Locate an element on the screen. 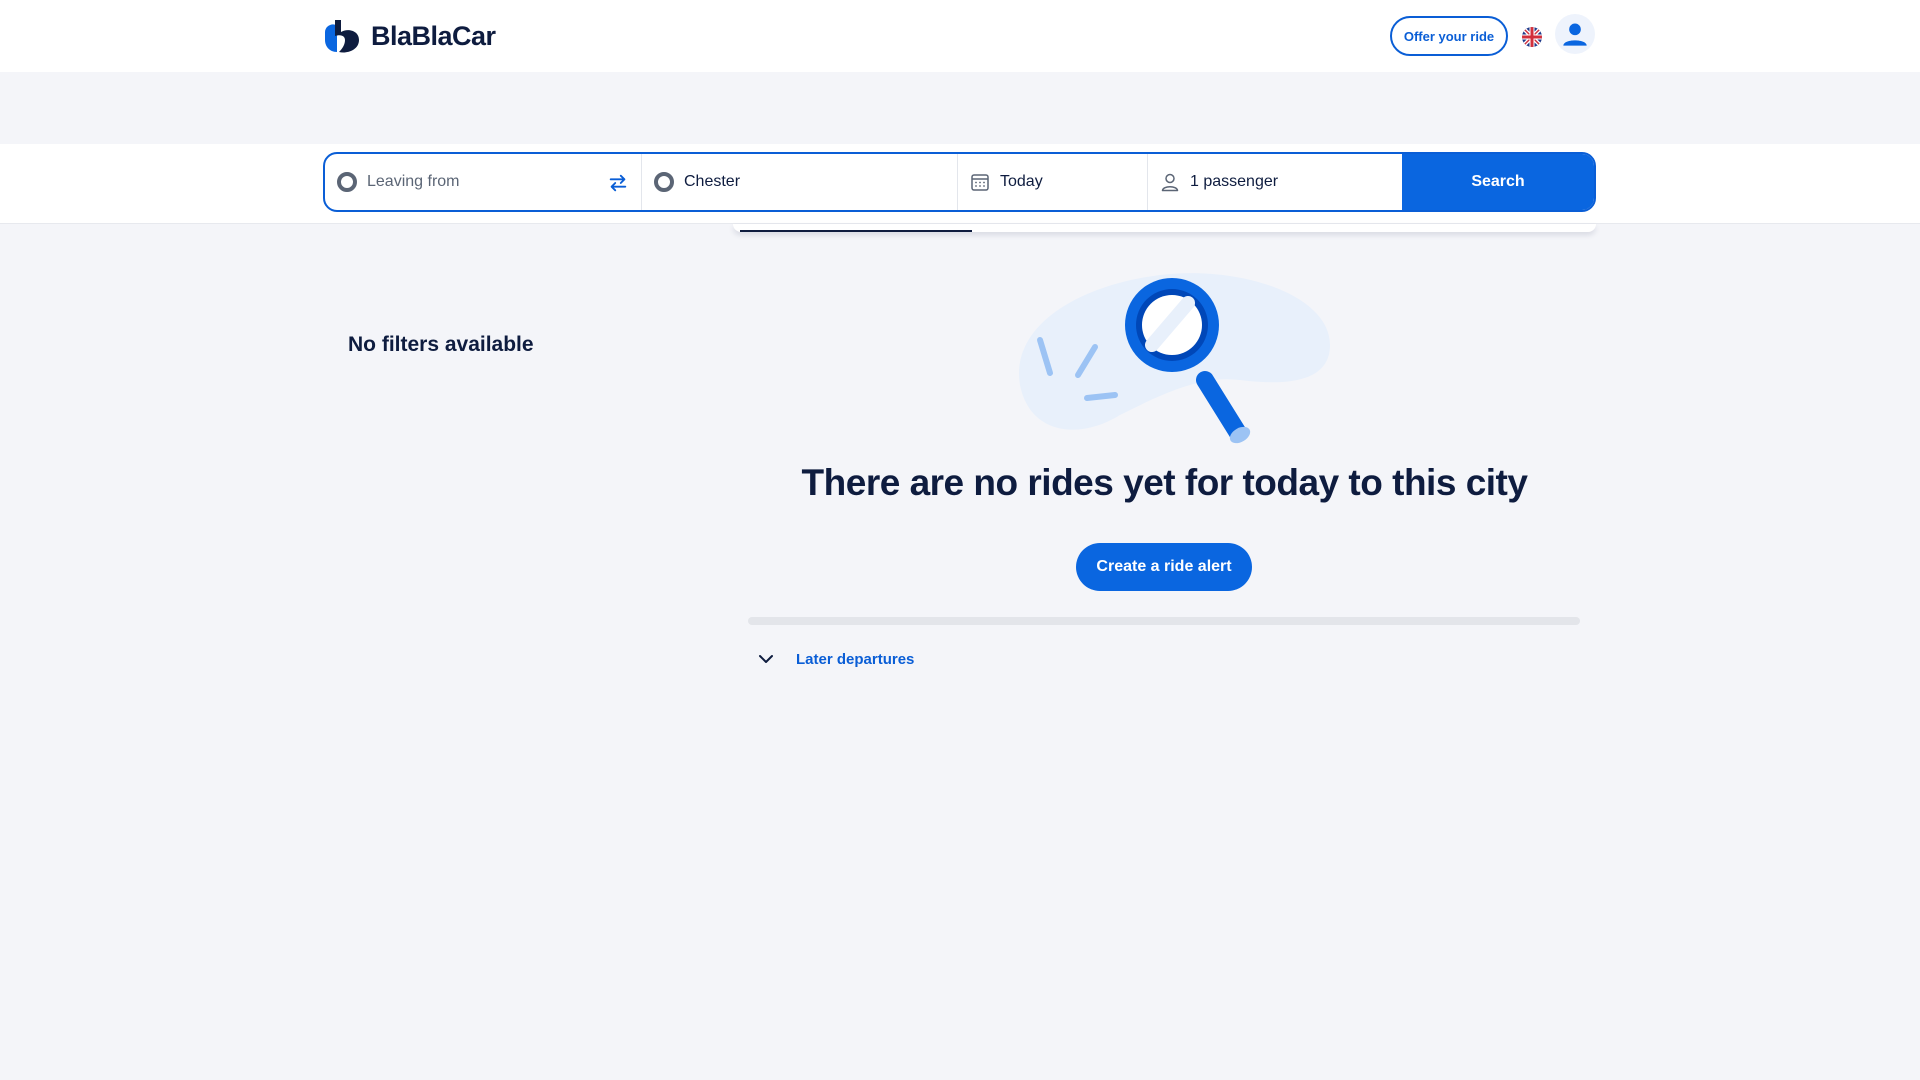  brand-logo: BlaBlaCar is located at coordinates (409, 36).